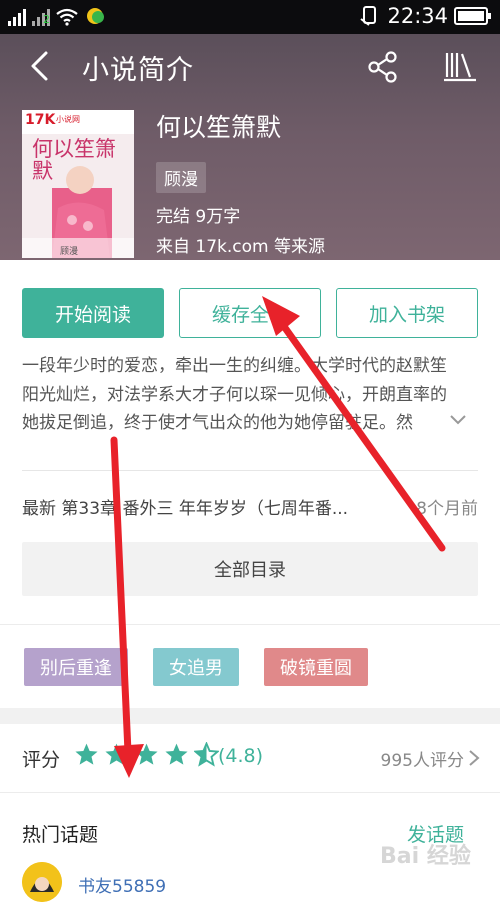 The width and height of the screenshot is (500, 902). What do you see at coordinates (445, 506) in the screenshot?
I see `latest-chapter-time: 8个月前` at bounding box center [445, 506].